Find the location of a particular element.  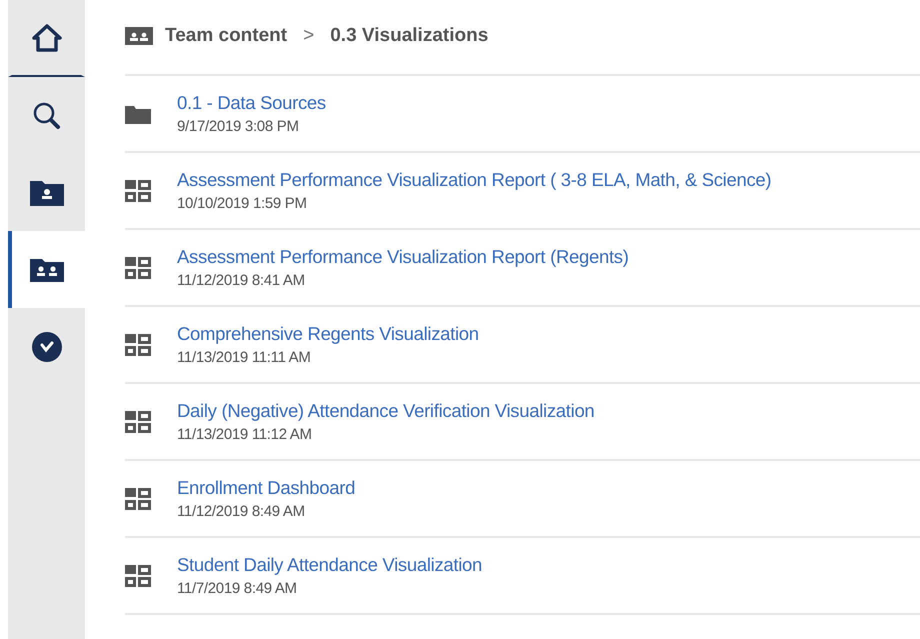

folder-person-icon is located at coordinates (46, 192).